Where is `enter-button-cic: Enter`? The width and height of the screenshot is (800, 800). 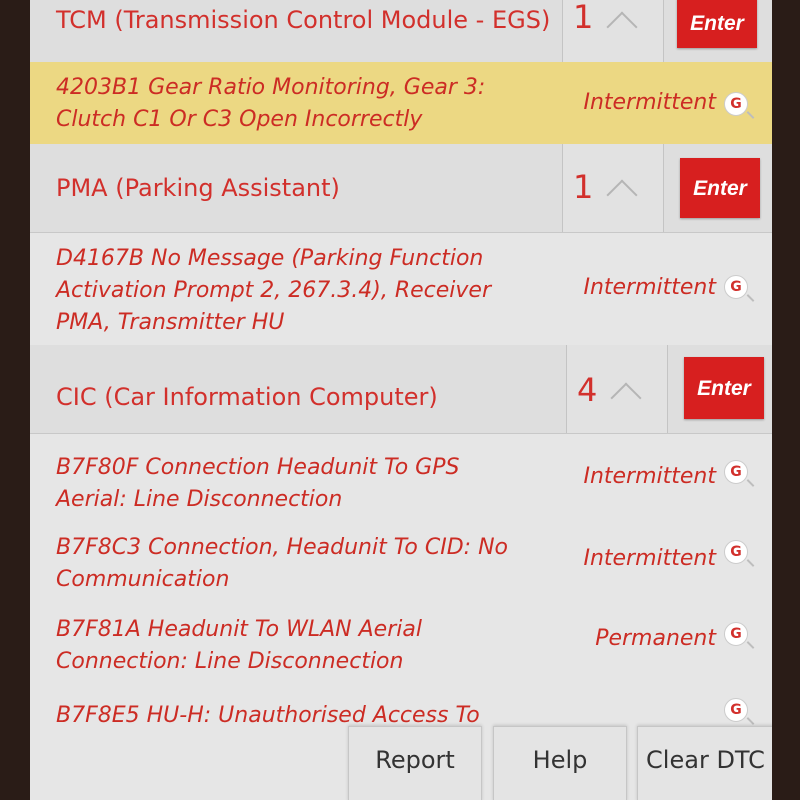
enter-button-cic: Enter is located at coordinates (724, 388).